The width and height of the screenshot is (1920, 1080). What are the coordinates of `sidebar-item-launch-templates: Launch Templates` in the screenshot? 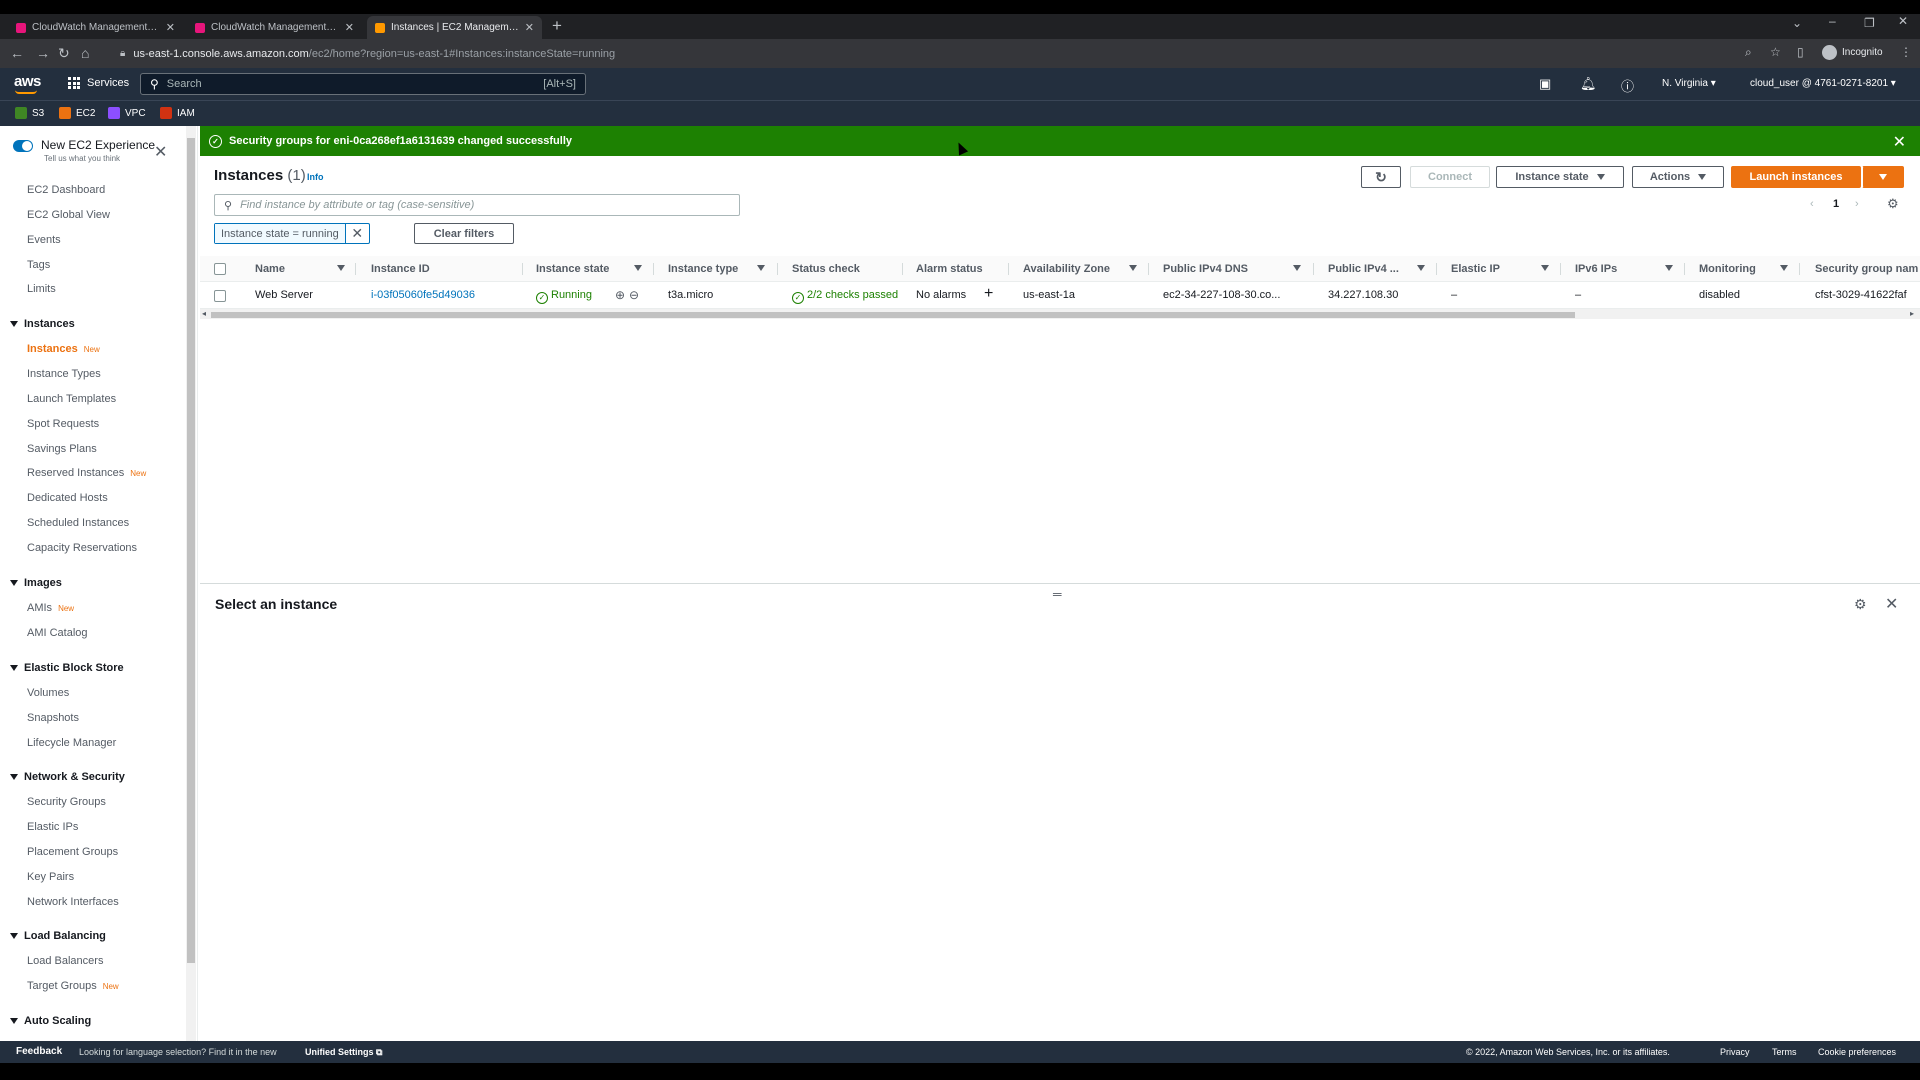 It's located at (71, 399).